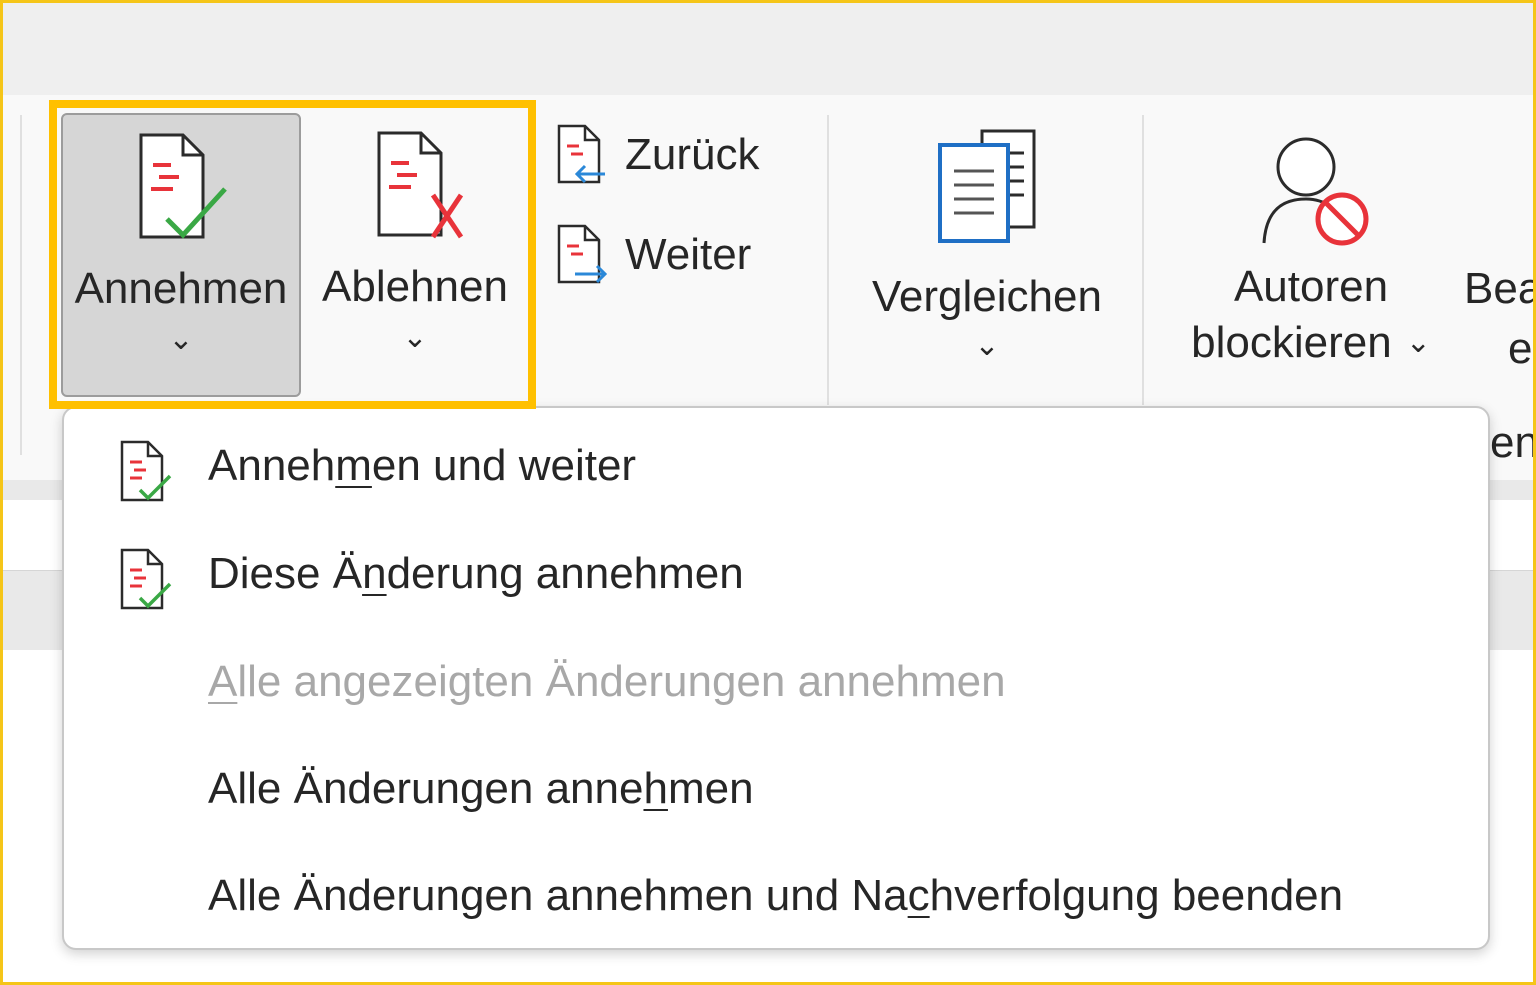 The image size is (1536, 985). I want to click on menu-item-accept-all-shown-changes: Alle angezeigten Änderungen annehmen, so click(776, 682).